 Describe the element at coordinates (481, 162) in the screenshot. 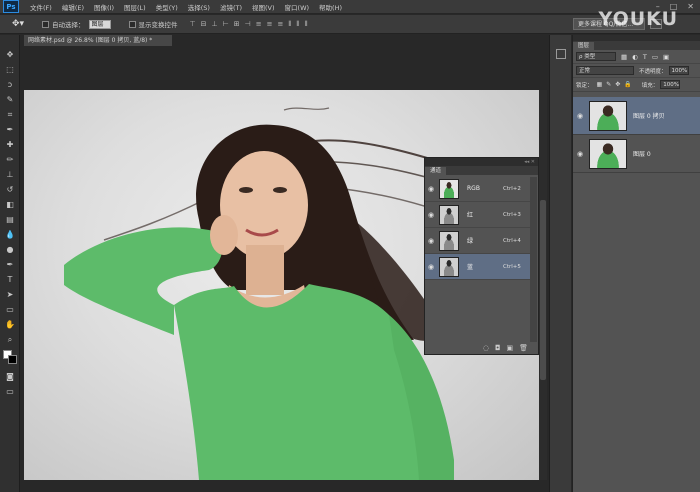

I see `channels-panel-titlebar: ◂◂ ✕` at that location.